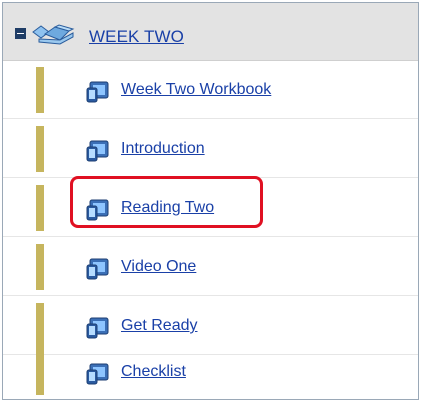  What do you see at coordinates (210, 372) in the screenshot?
I see `list-item: Checklist` at bounding box center [210, 372].